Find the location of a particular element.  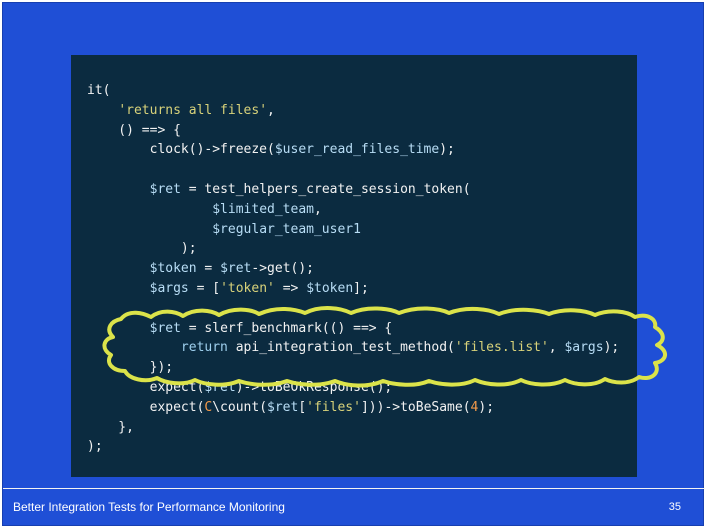

code-line: 'returns all files', is located at coordinates (353, 111).